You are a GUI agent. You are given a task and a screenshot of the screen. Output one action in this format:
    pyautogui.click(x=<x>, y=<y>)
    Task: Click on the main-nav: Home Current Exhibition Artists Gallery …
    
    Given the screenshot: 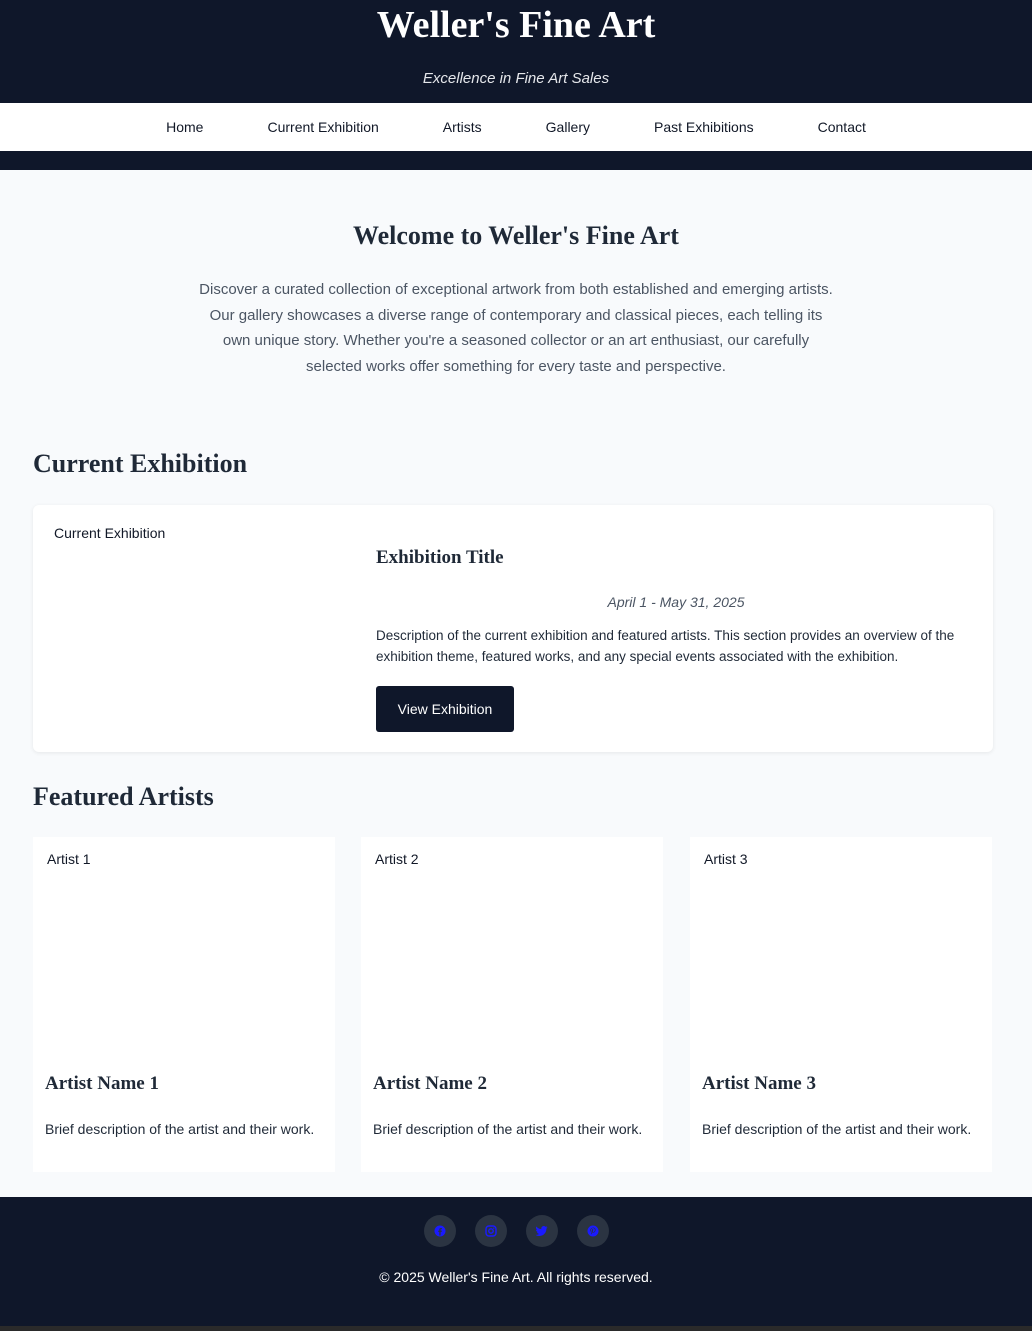 What is the action you would take?
    pyautogui.click(x=516, y=127)
    